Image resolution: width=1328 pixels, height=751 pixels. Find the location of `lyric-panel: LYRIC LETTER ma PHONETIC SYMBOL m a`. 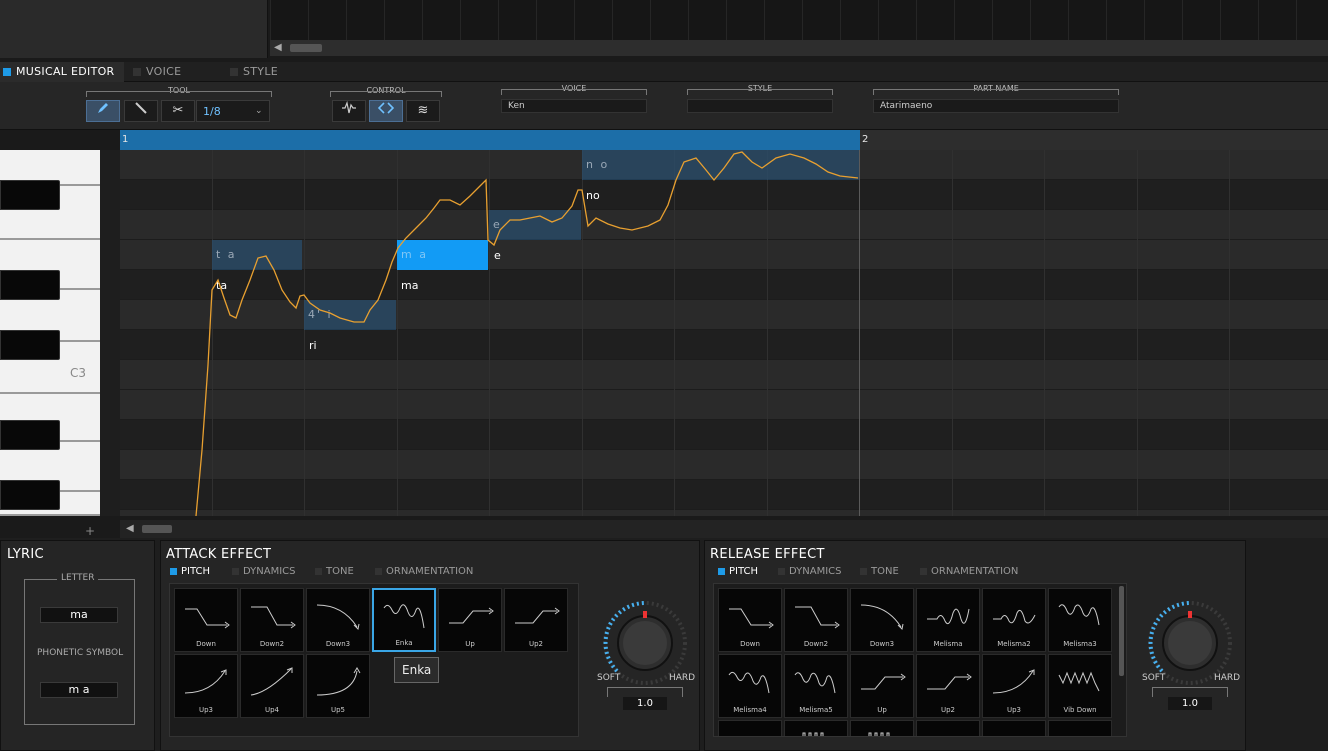

lyric-panel: LYRIC LETTER ma PHONETIC SYMBOL m a is located at coordinates (77, 645).